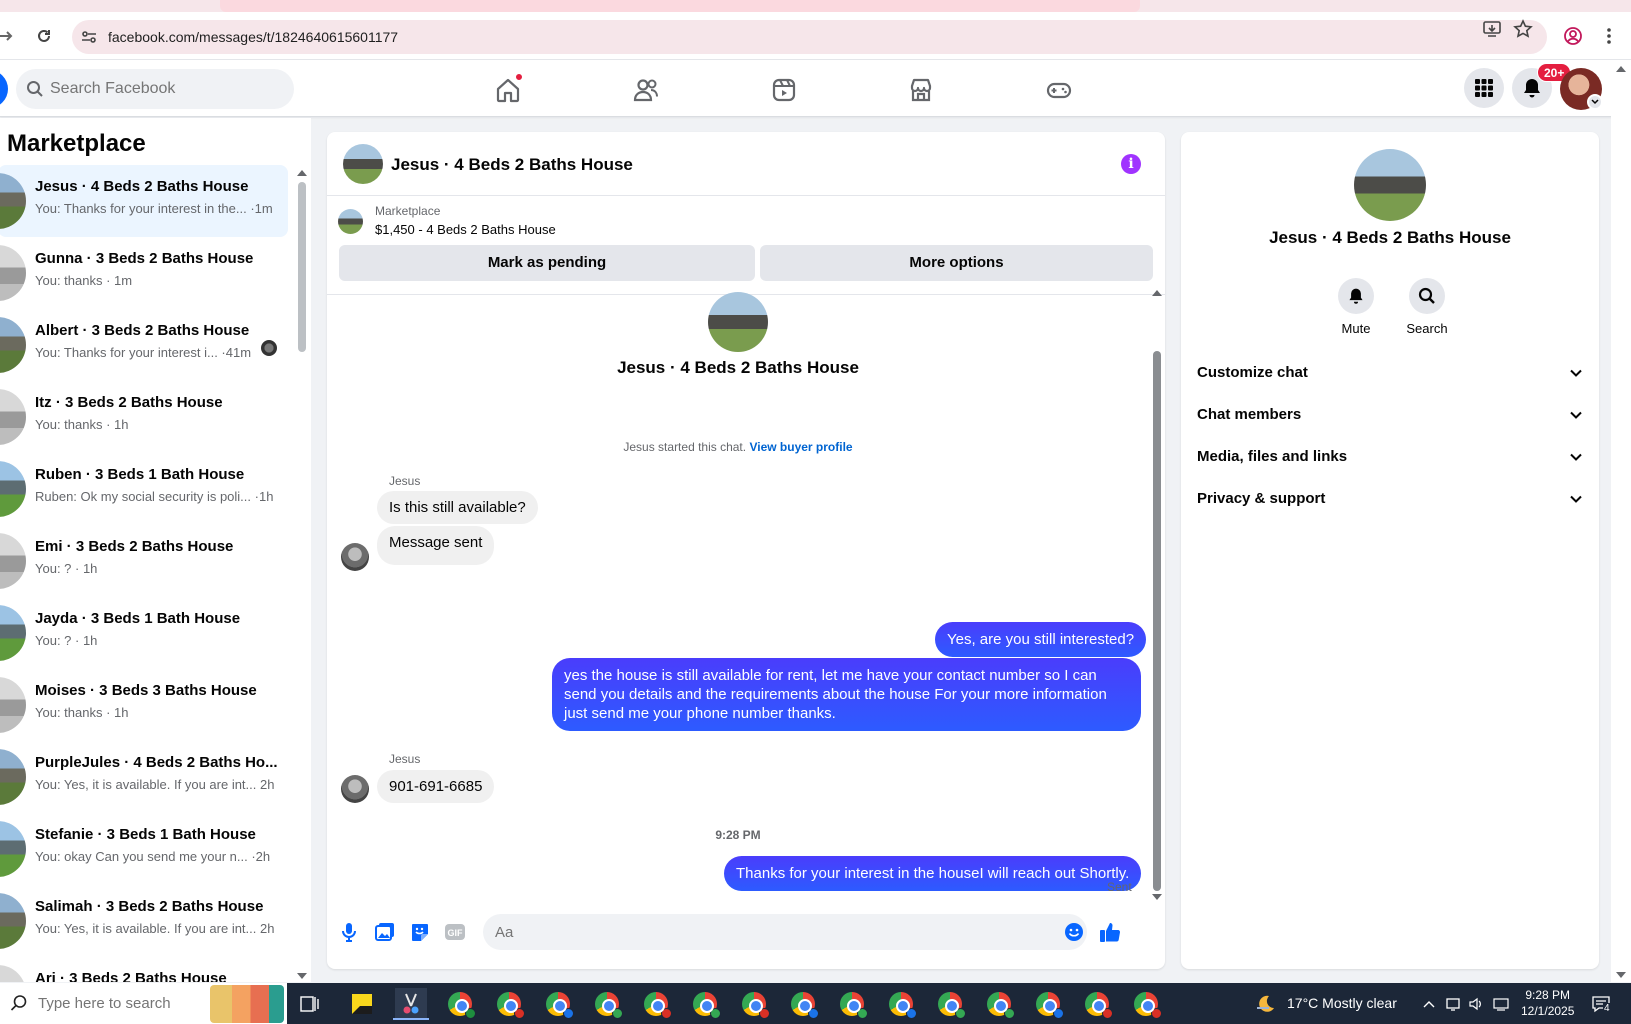 Image resolution: width=1631 pixels, height=1024 pixels. Describe the element at coordinates (302, 173) in the screenshot. I see `scroll-up-arrow` at that location.